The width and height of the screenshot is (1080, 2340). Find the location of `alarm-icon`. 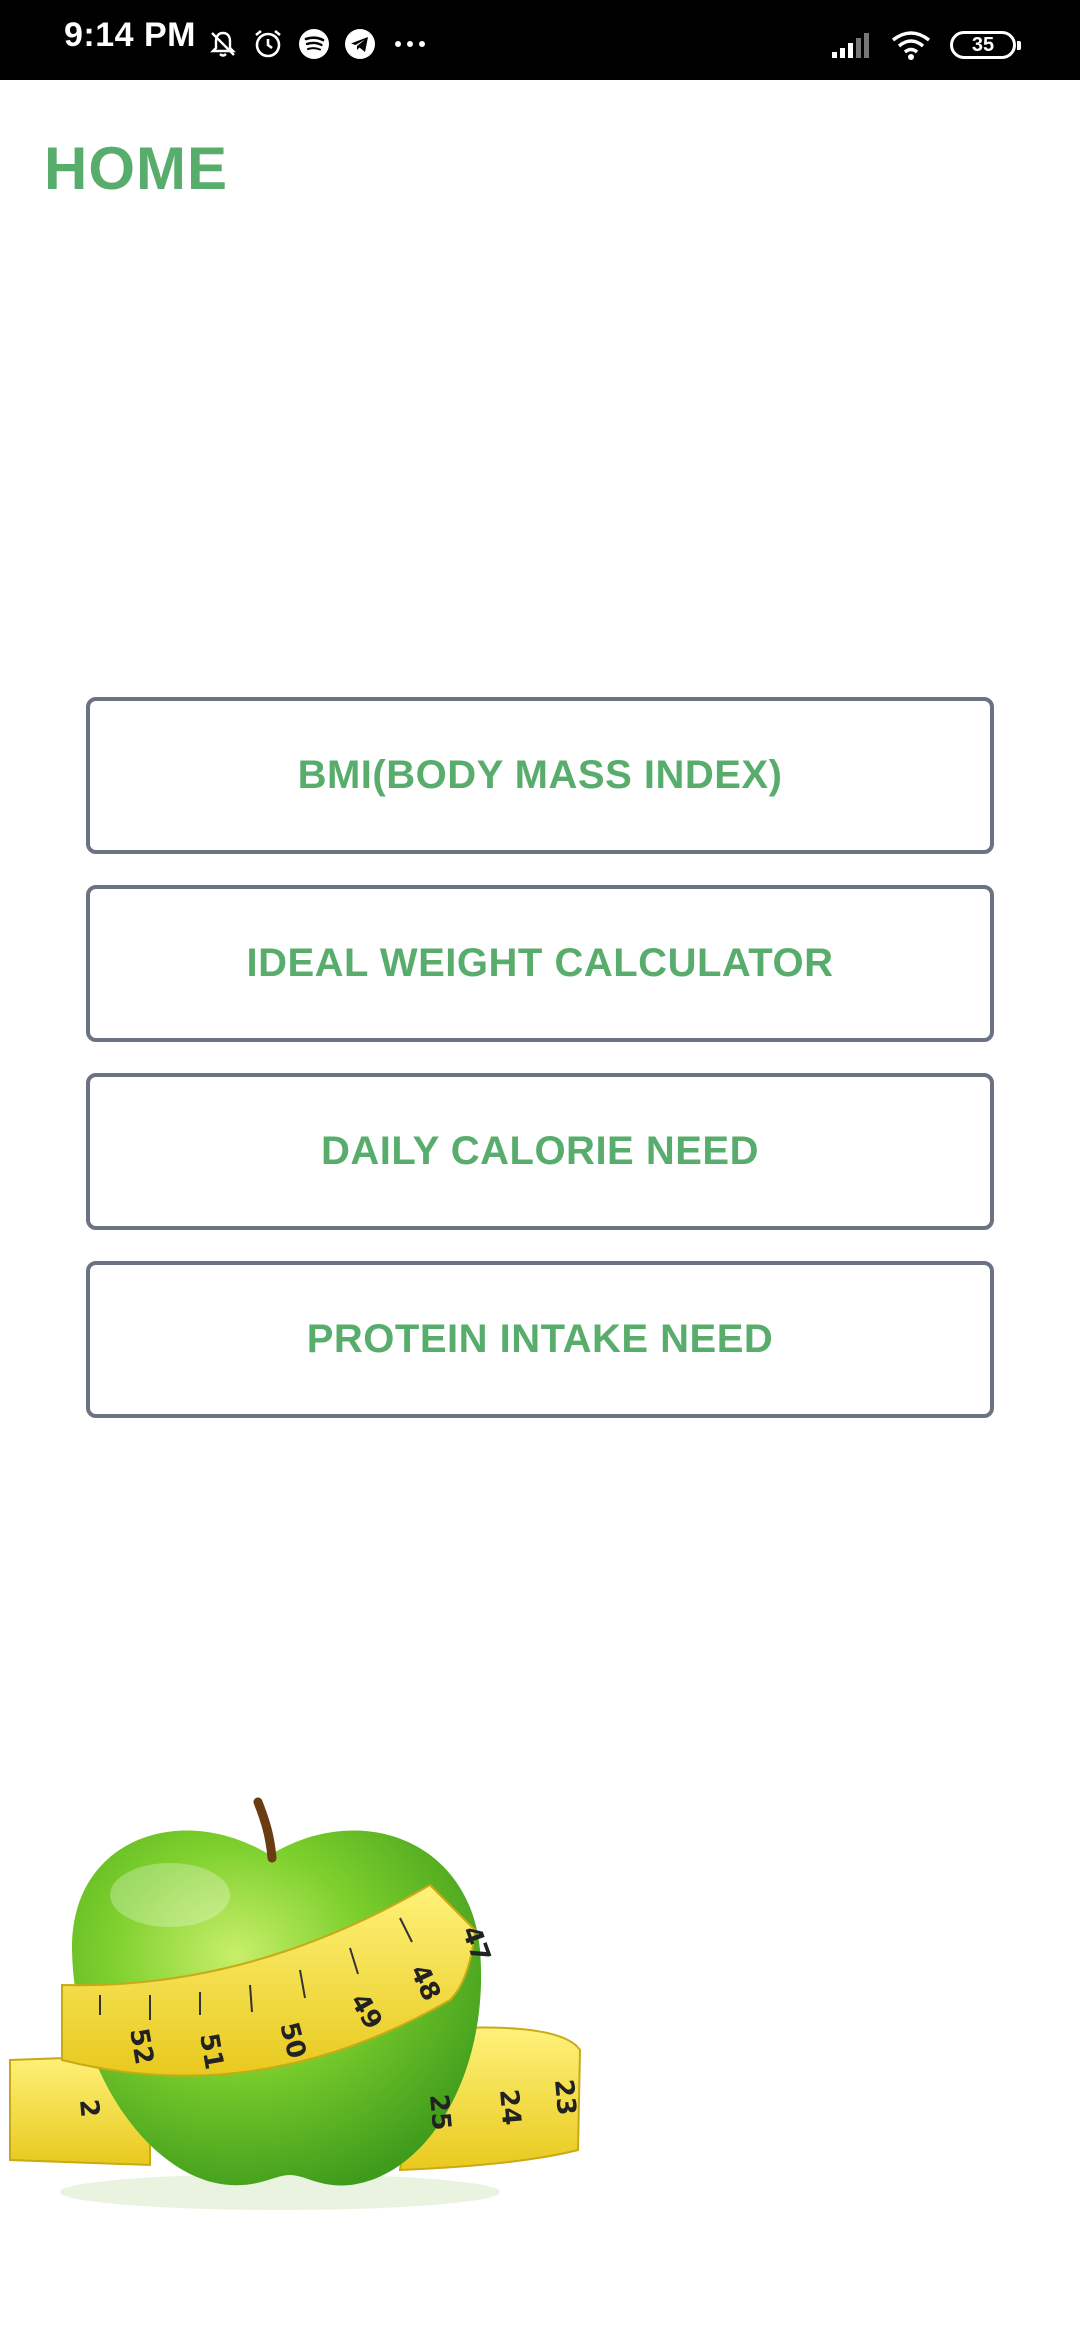

alarm-icon is located at coordinates (268, 43).